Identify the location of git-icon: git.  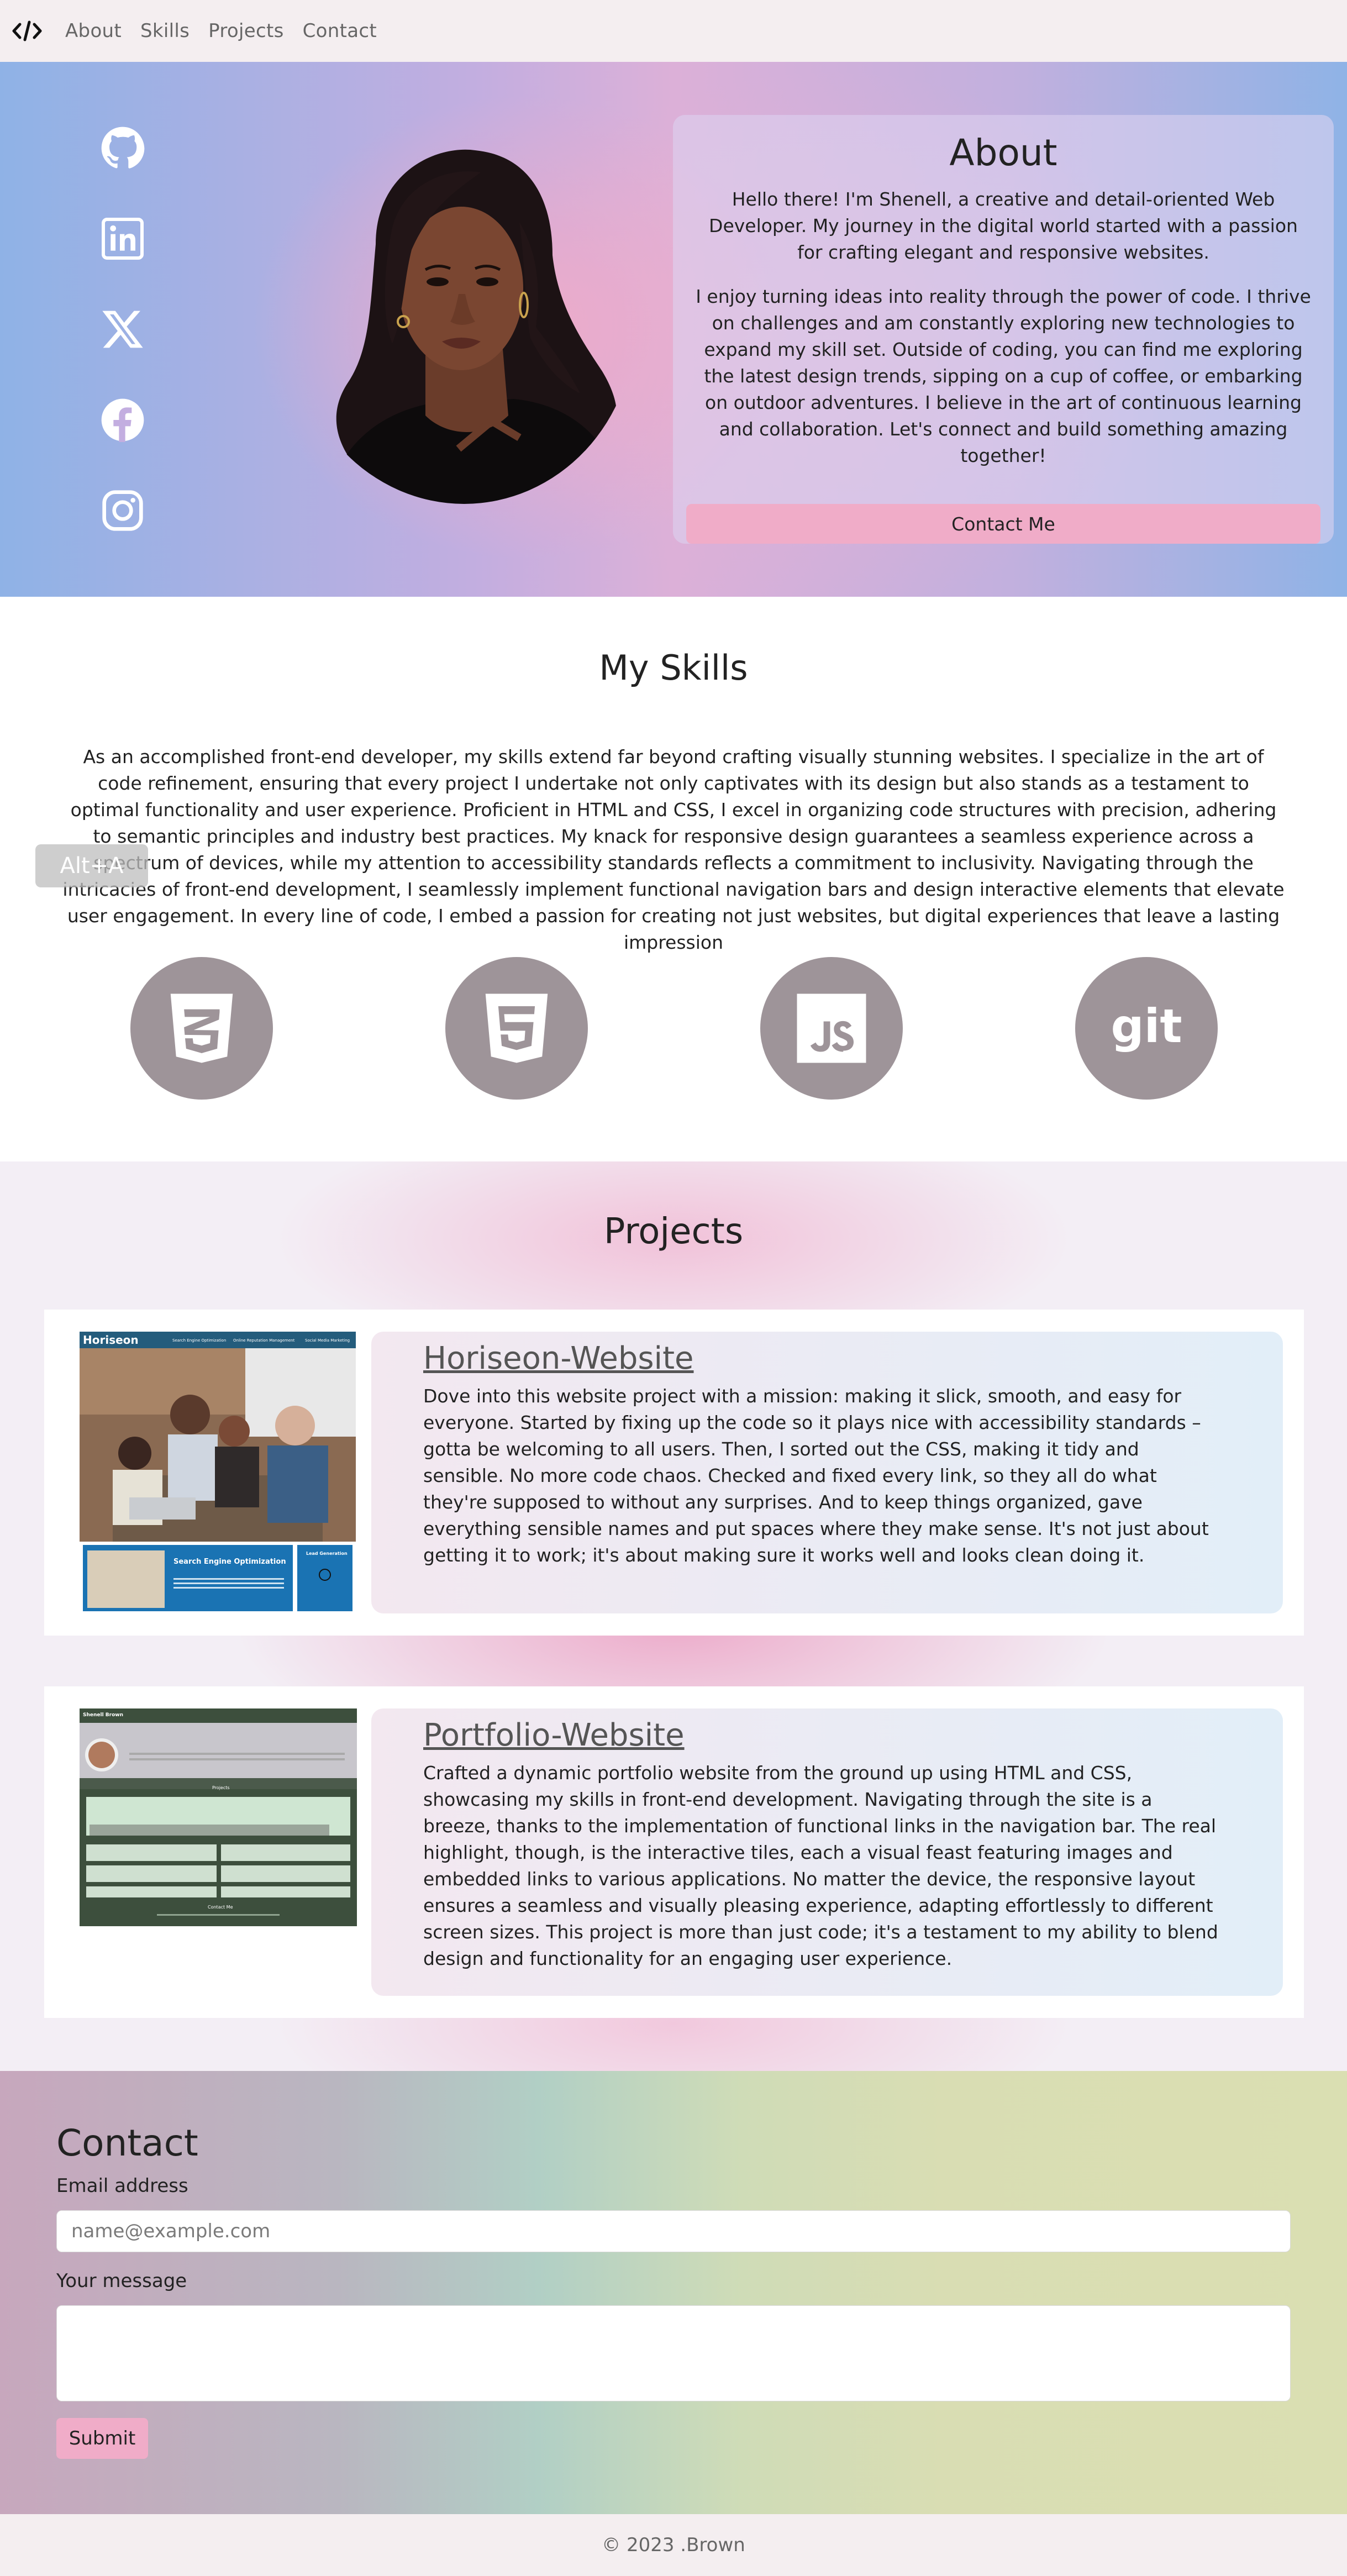
(1146, 1028).